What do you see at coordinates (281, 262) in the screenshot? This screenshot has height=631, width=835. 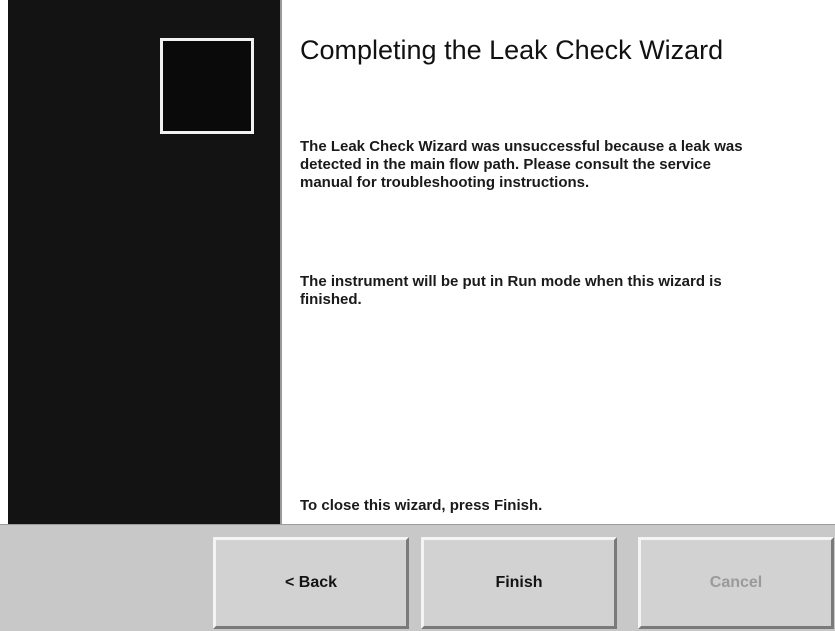 I see `sidebar-divider` at bounding box center [281, 262].